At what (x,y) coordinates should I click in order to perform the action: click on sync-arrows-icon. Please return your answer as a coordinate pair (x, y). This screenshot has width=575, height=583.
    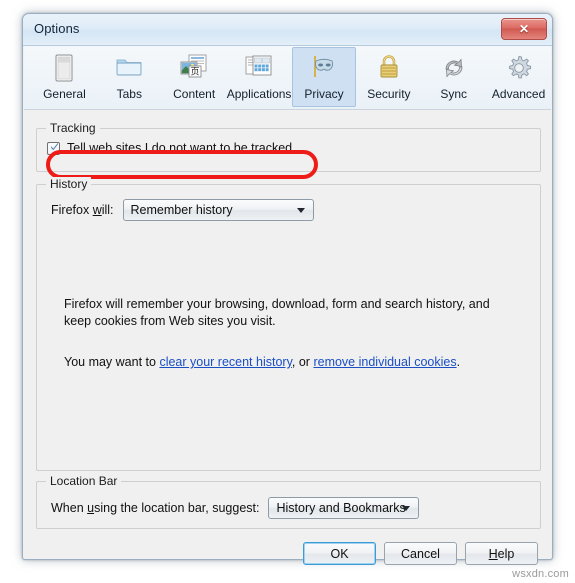
    Looking at the image, I should click on (454, 68).